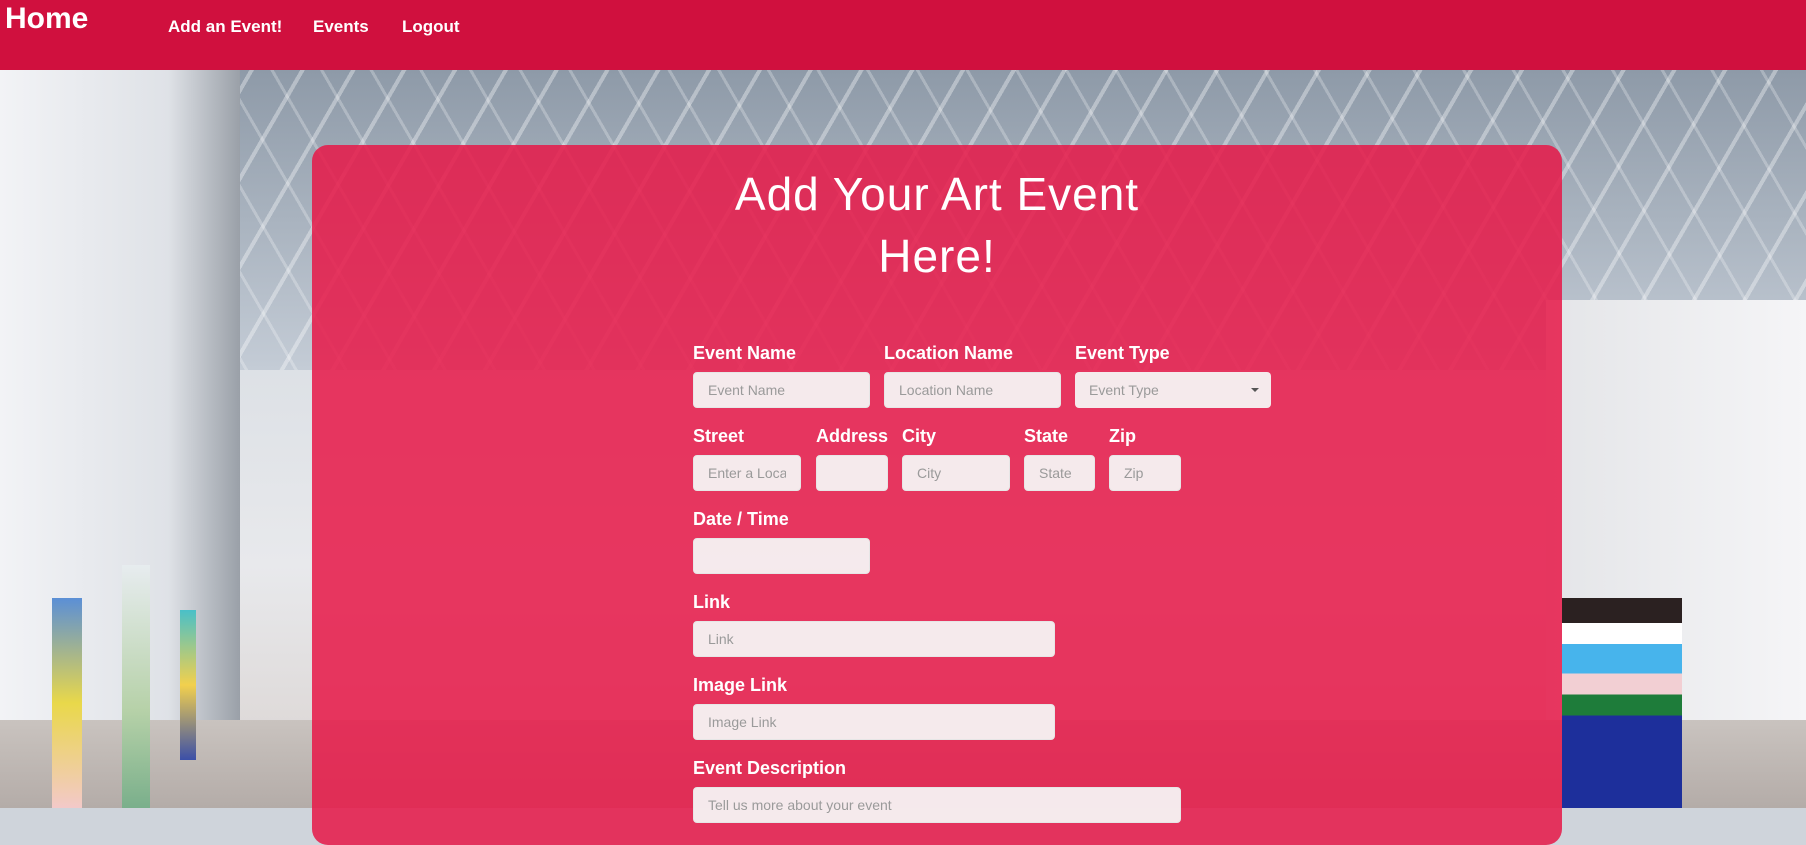 Image resolution: width=1806 pixels, height=845 pixels. Describe the element at coordinates (740, 685) in the screenshot. I see `image-link-label: Image Link` at that location.